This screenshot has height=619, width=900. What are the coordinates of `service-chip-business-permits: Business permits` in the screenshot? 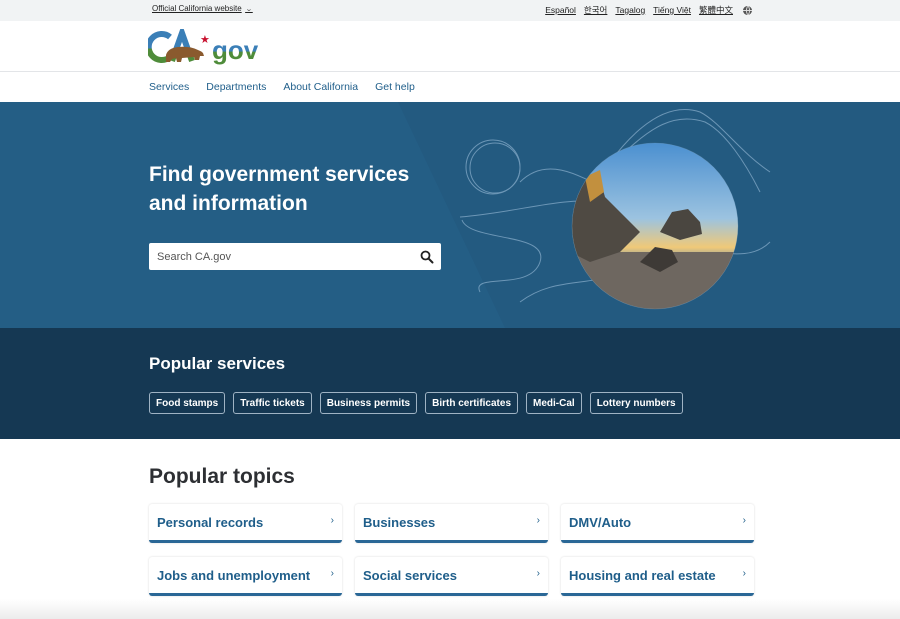 It's located at (368, 403).